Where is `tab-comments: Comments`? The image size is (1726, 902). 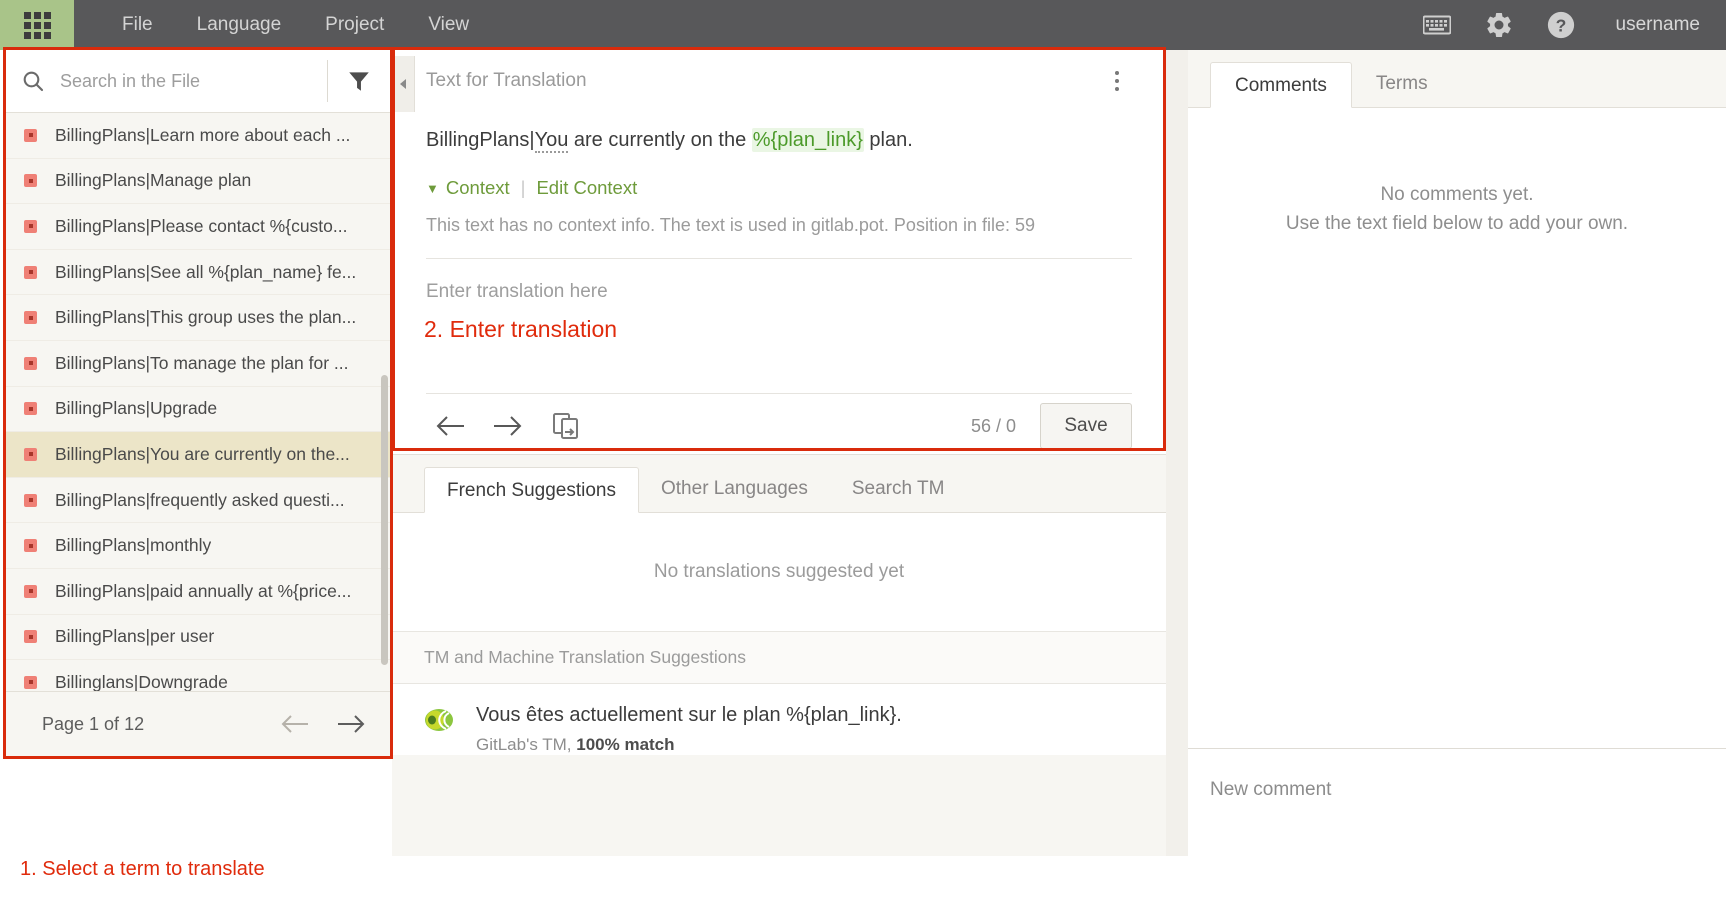 tab-comments: Comments is located at coordinates (1281, 85).